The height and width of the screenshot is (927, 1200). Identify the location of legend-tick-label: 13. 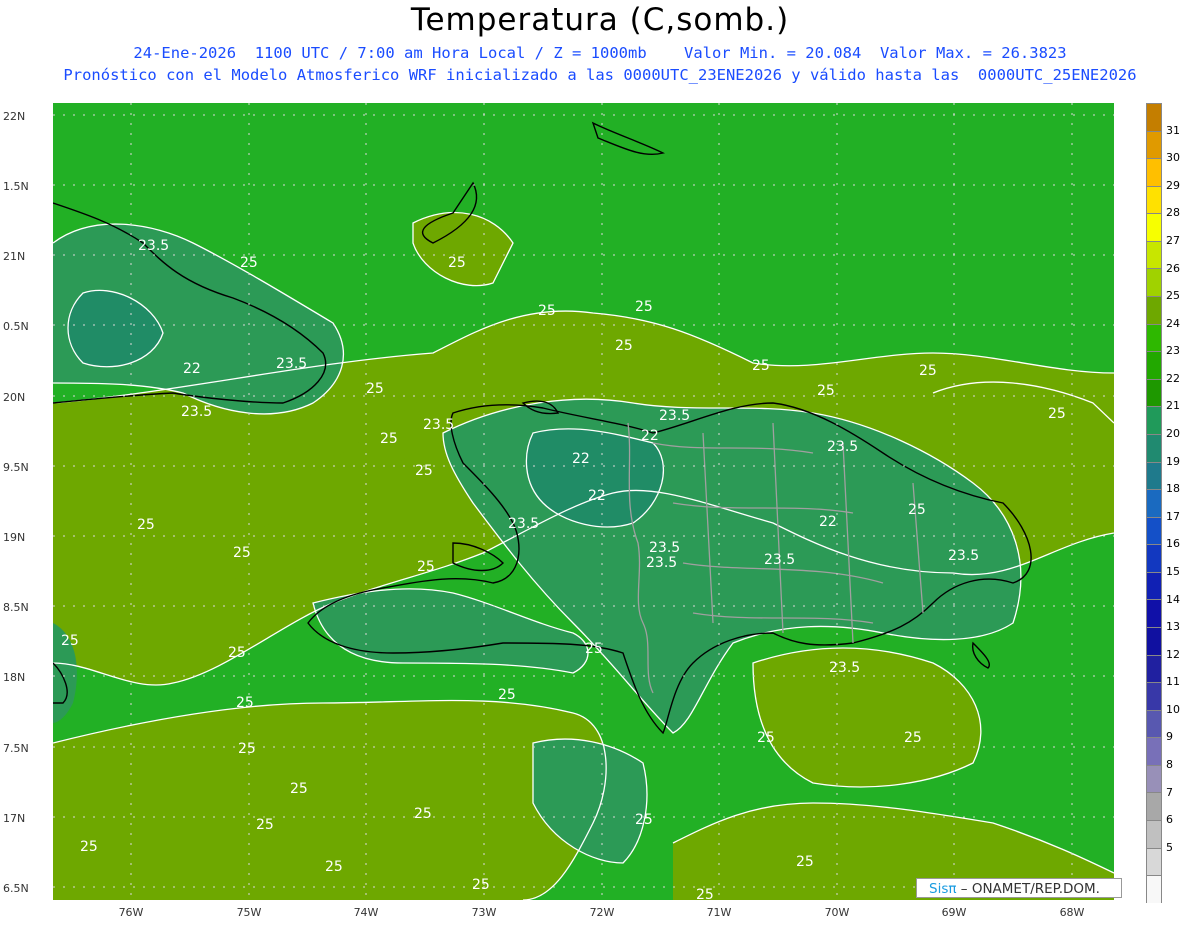
(1173, 627).